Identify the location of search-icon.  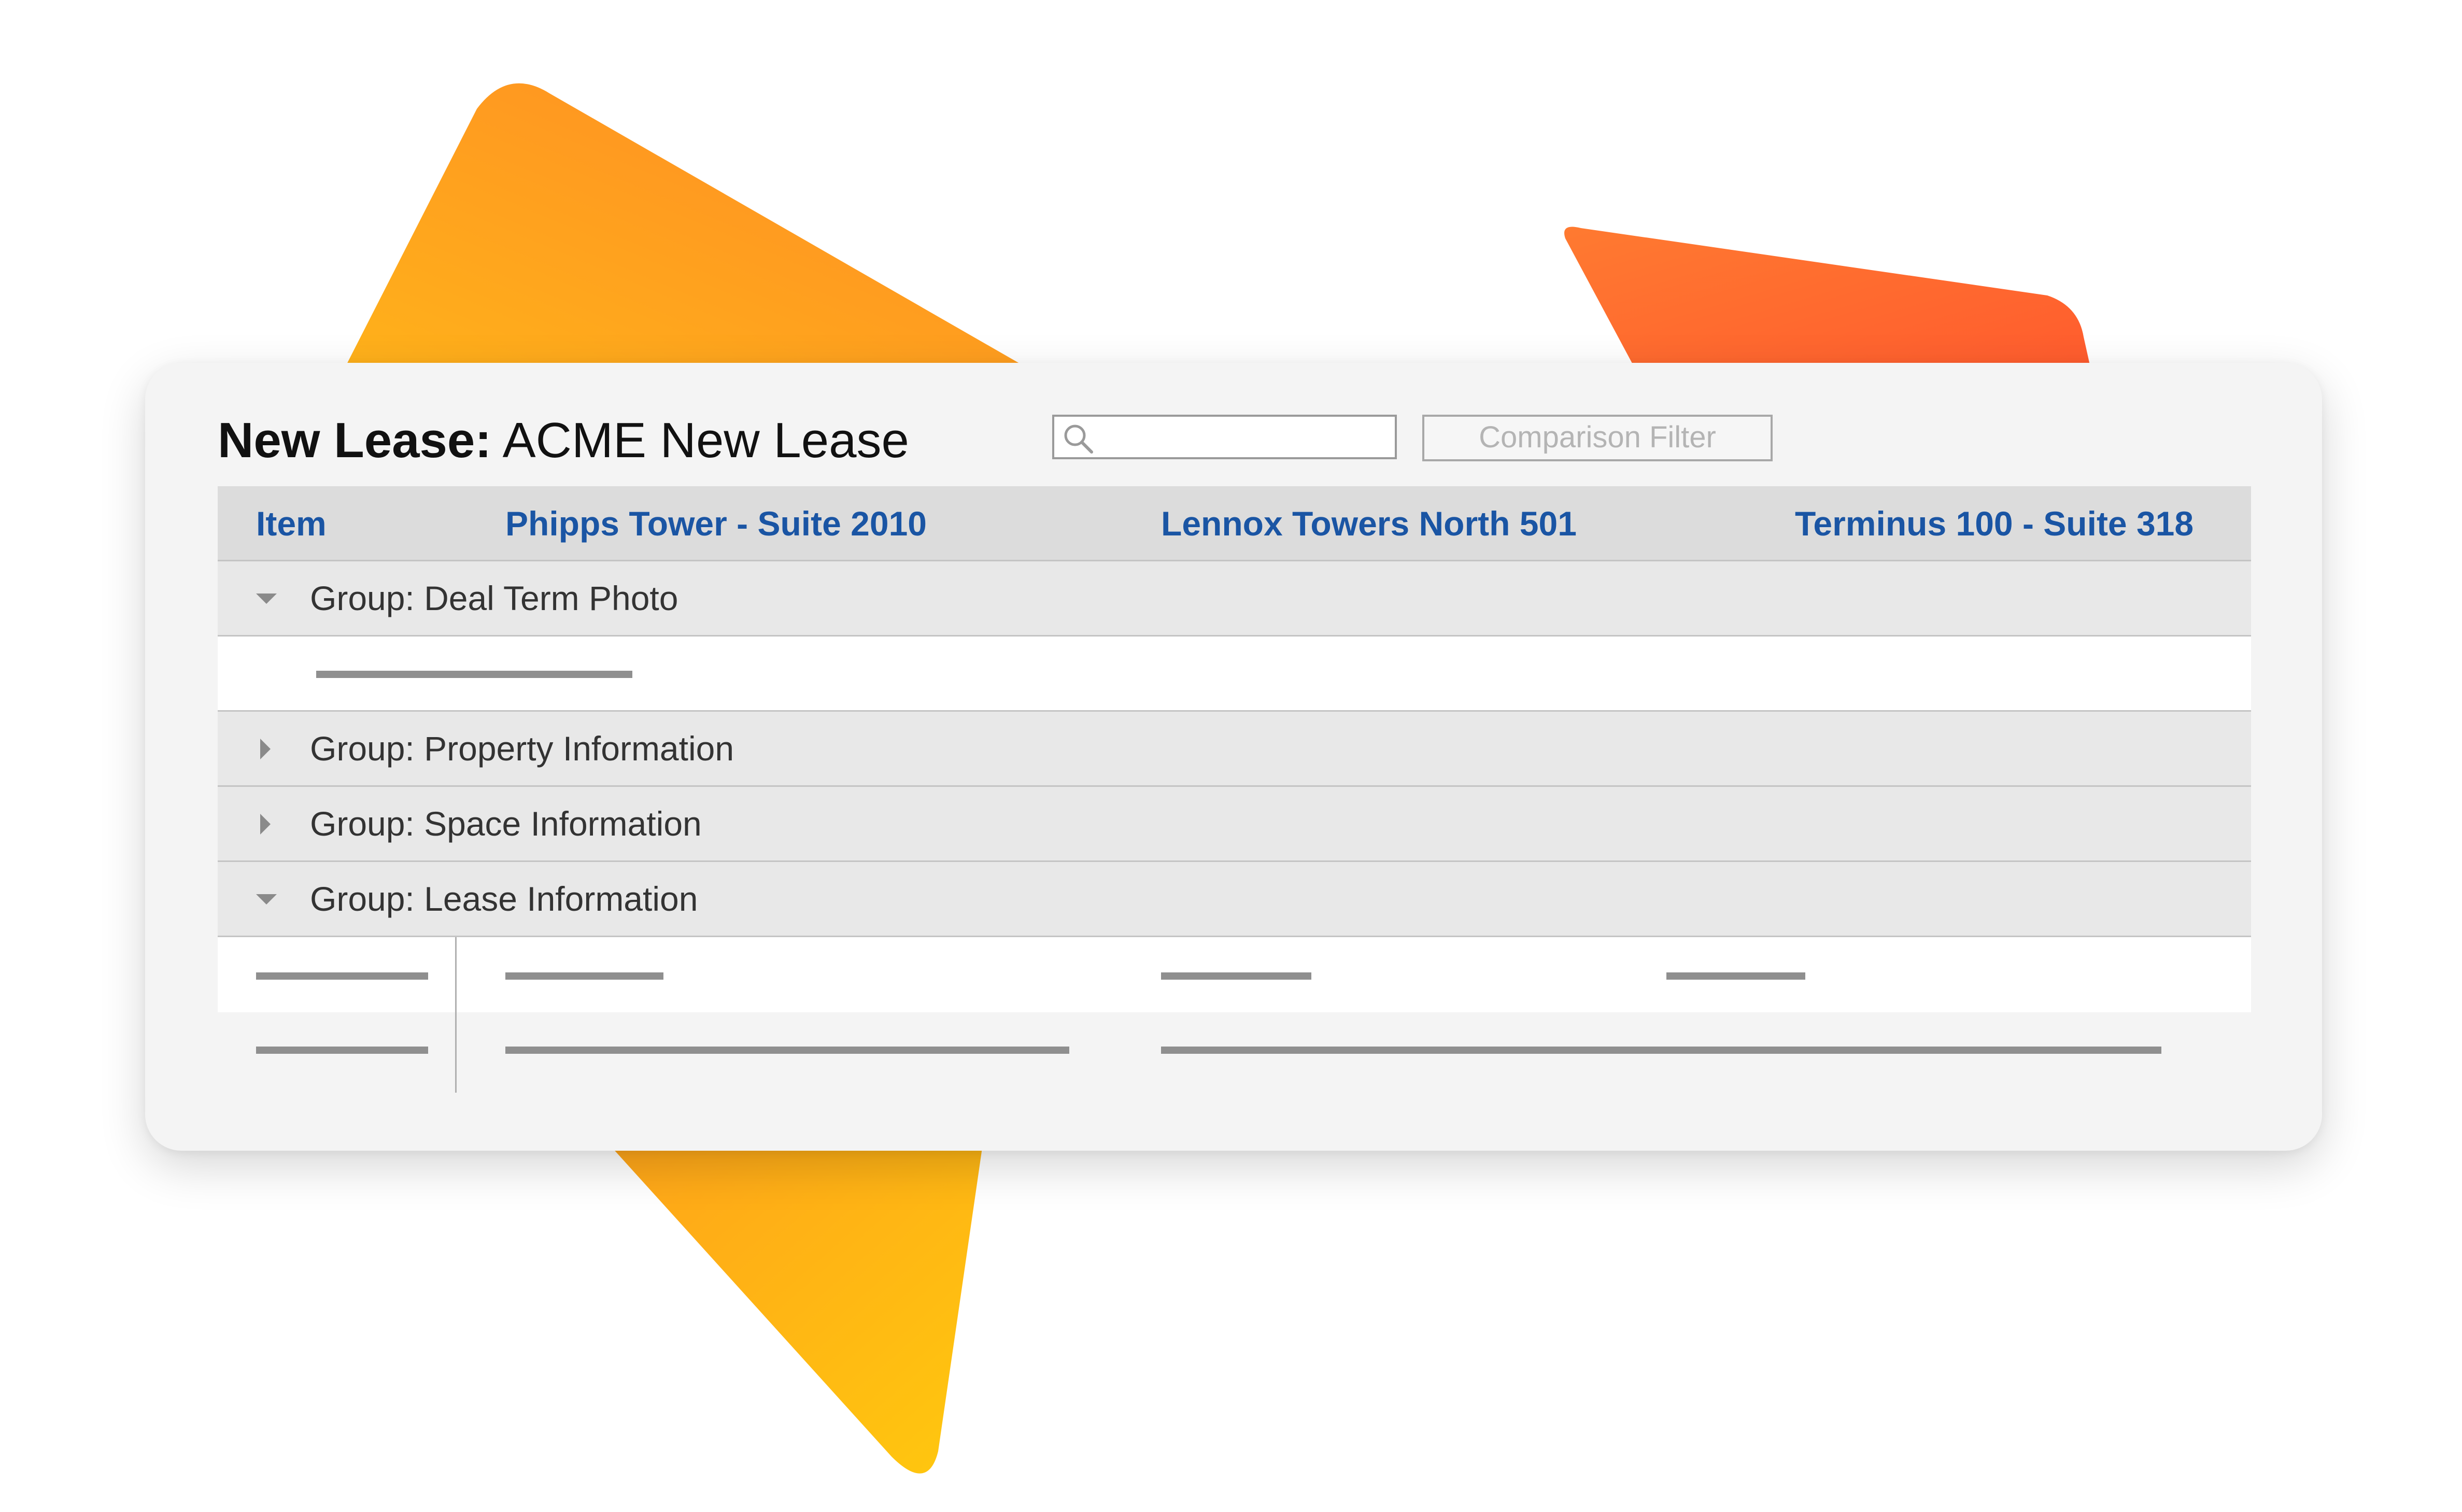
(1078, 439).